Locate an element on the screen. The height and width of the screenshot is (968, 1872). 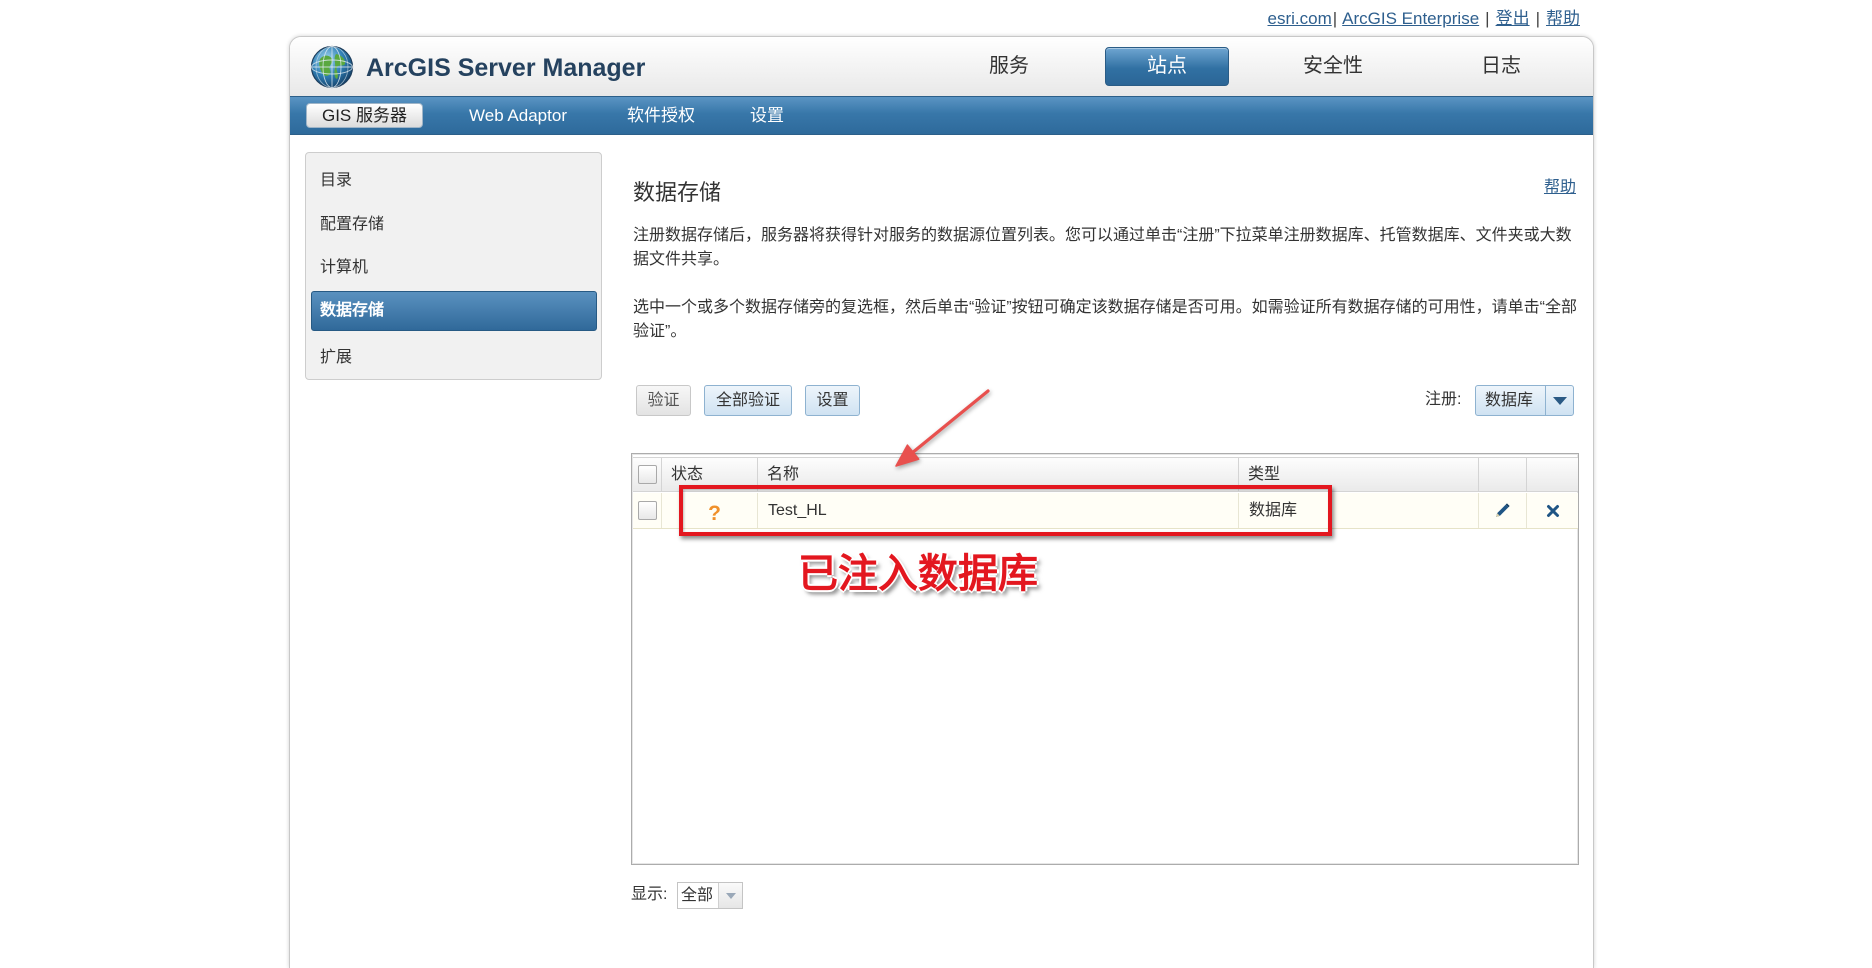
nav-tab-logs: 日志 is located at coordinates (1501, 66).